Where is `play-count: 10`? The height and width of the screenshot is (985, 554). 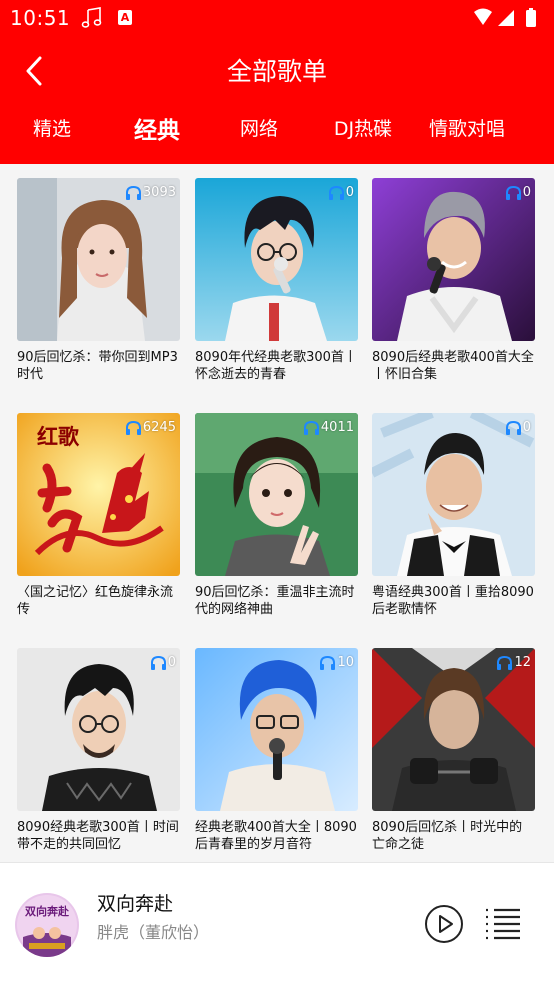
play-count: 10 is located at coordinates (336, 663).